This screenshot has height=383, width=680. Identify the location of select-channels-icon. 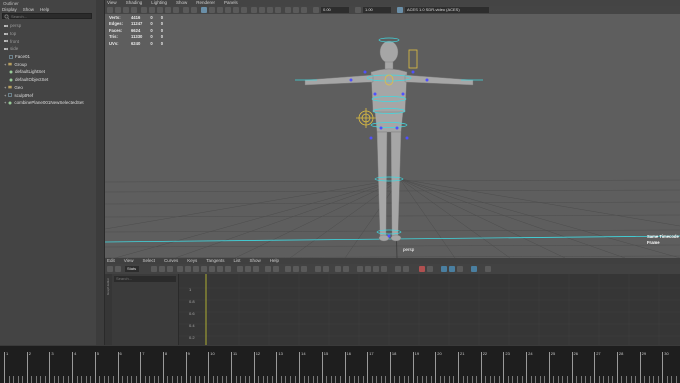
(488, 269).